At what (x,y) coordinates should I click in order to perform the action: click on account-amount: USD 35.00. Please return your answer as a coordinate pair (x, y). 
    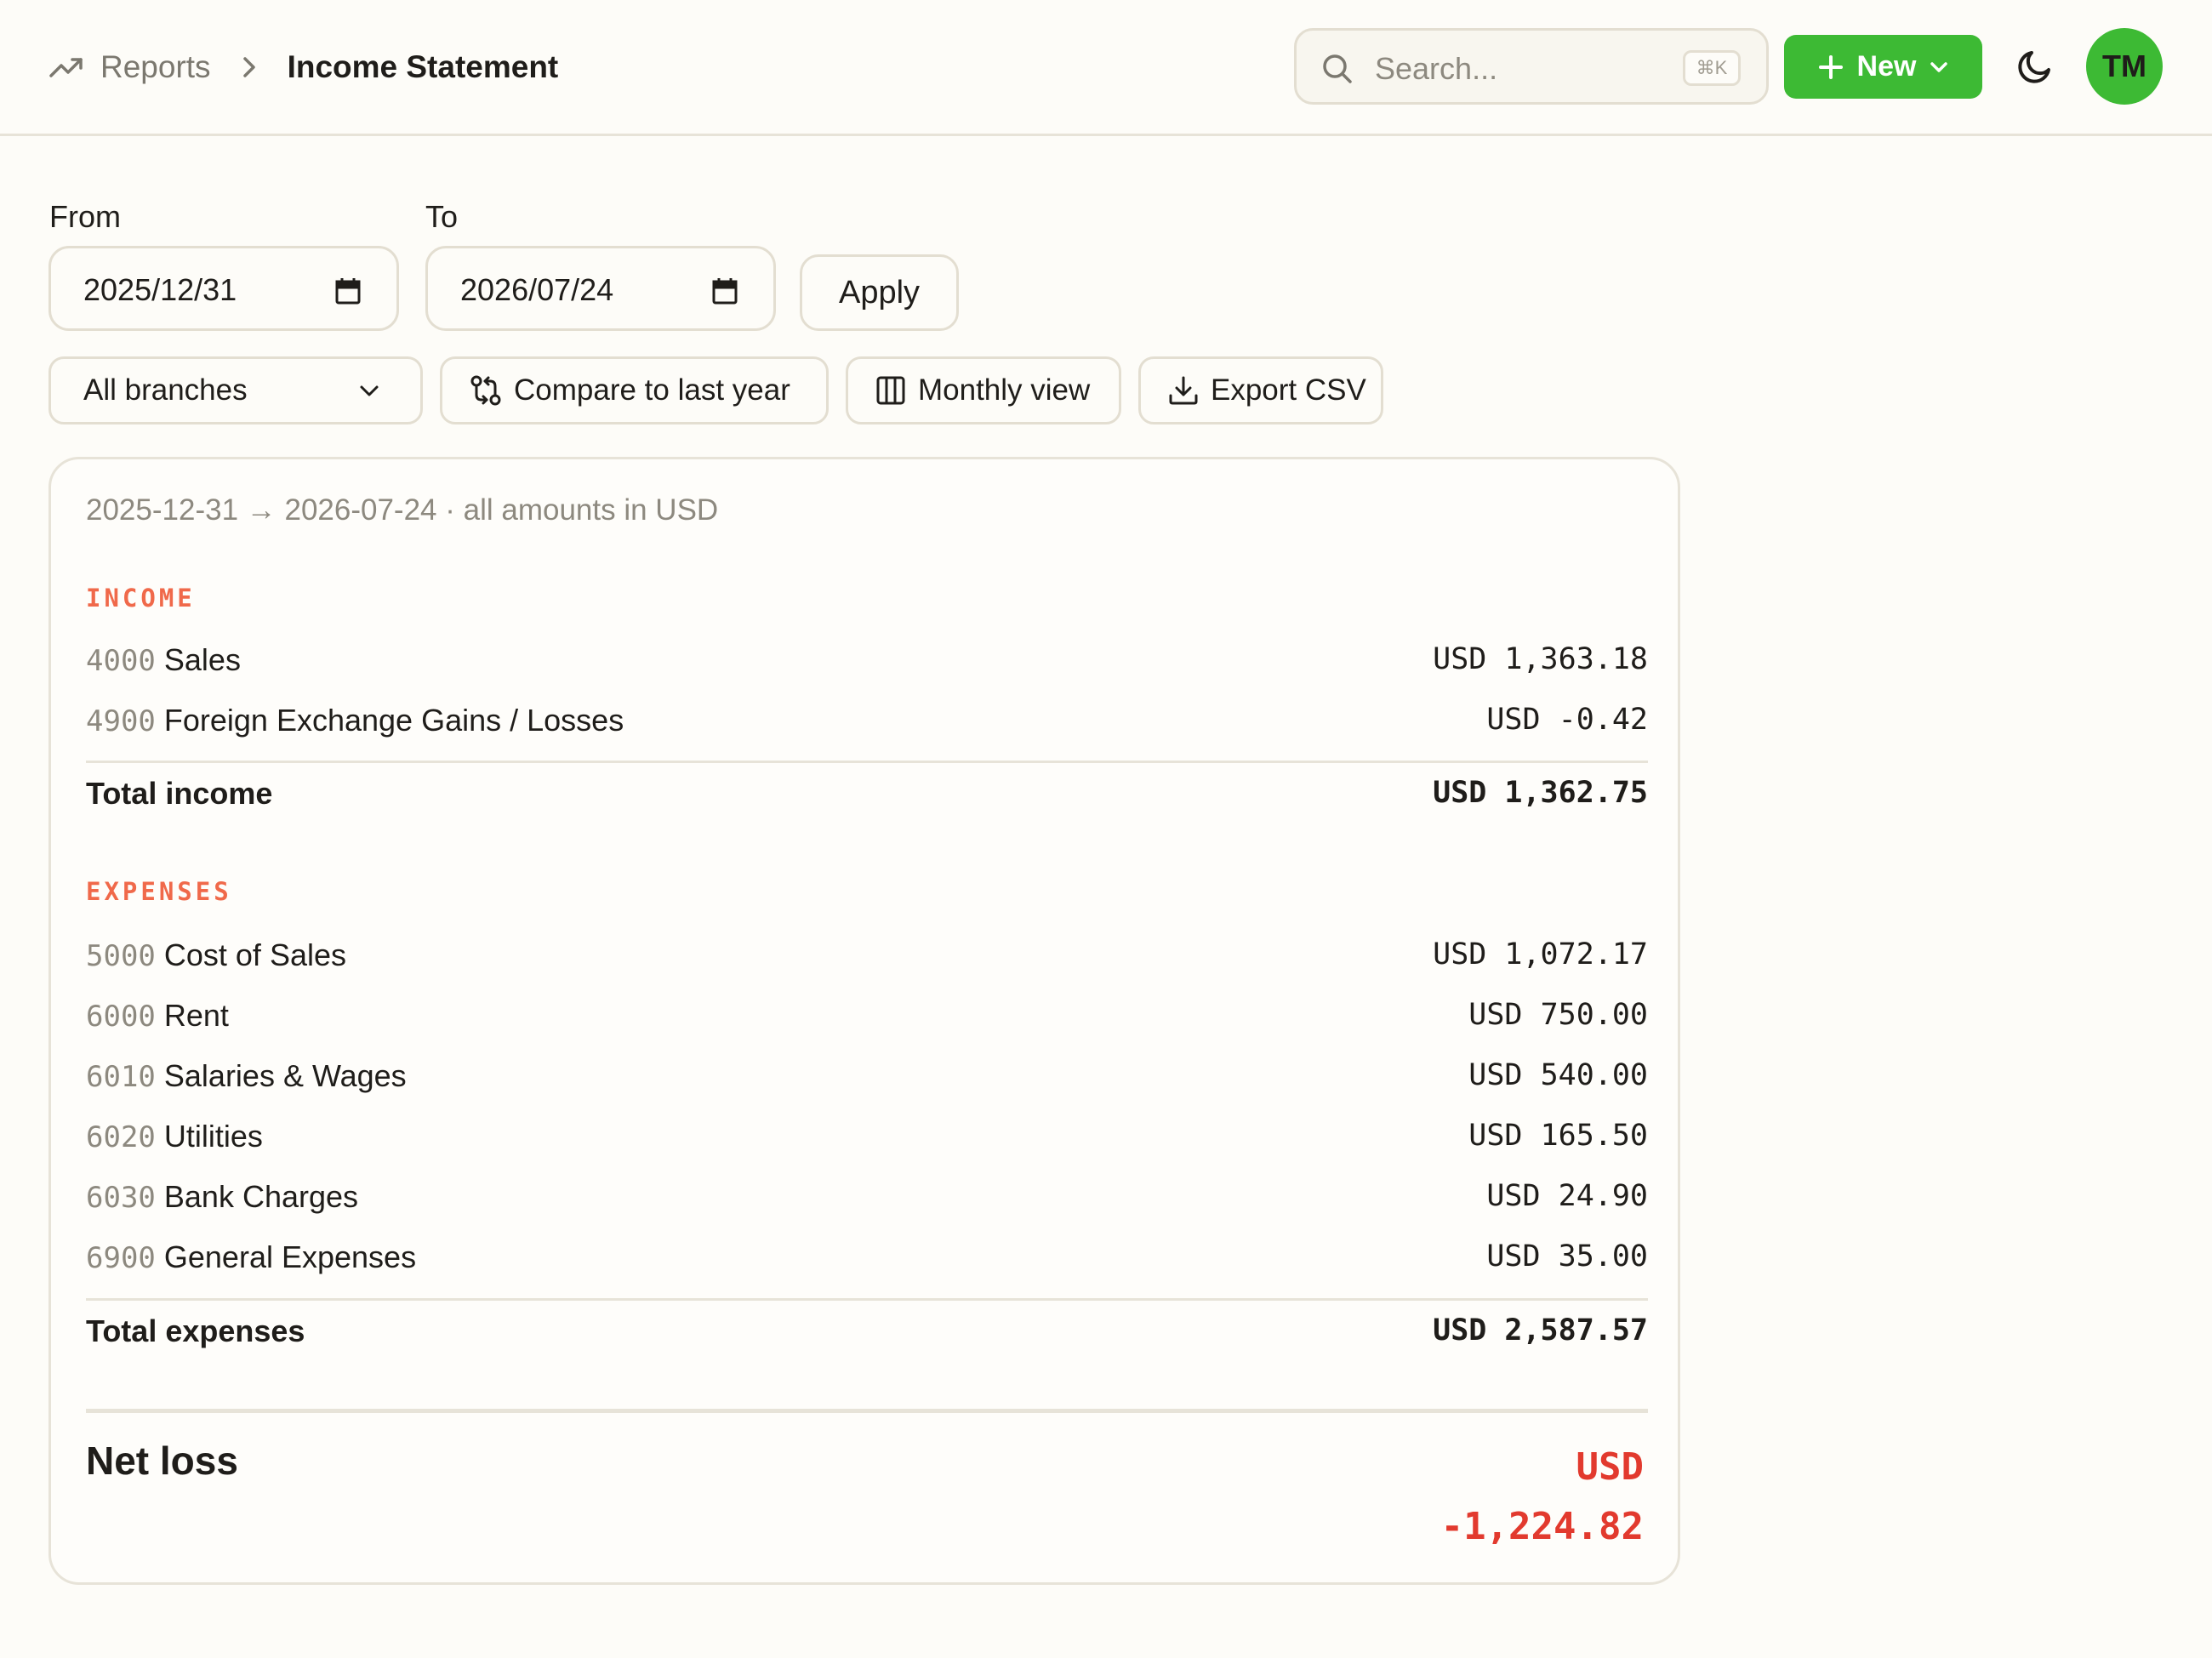
    Looking at the image, I should click on (1567, 1256).